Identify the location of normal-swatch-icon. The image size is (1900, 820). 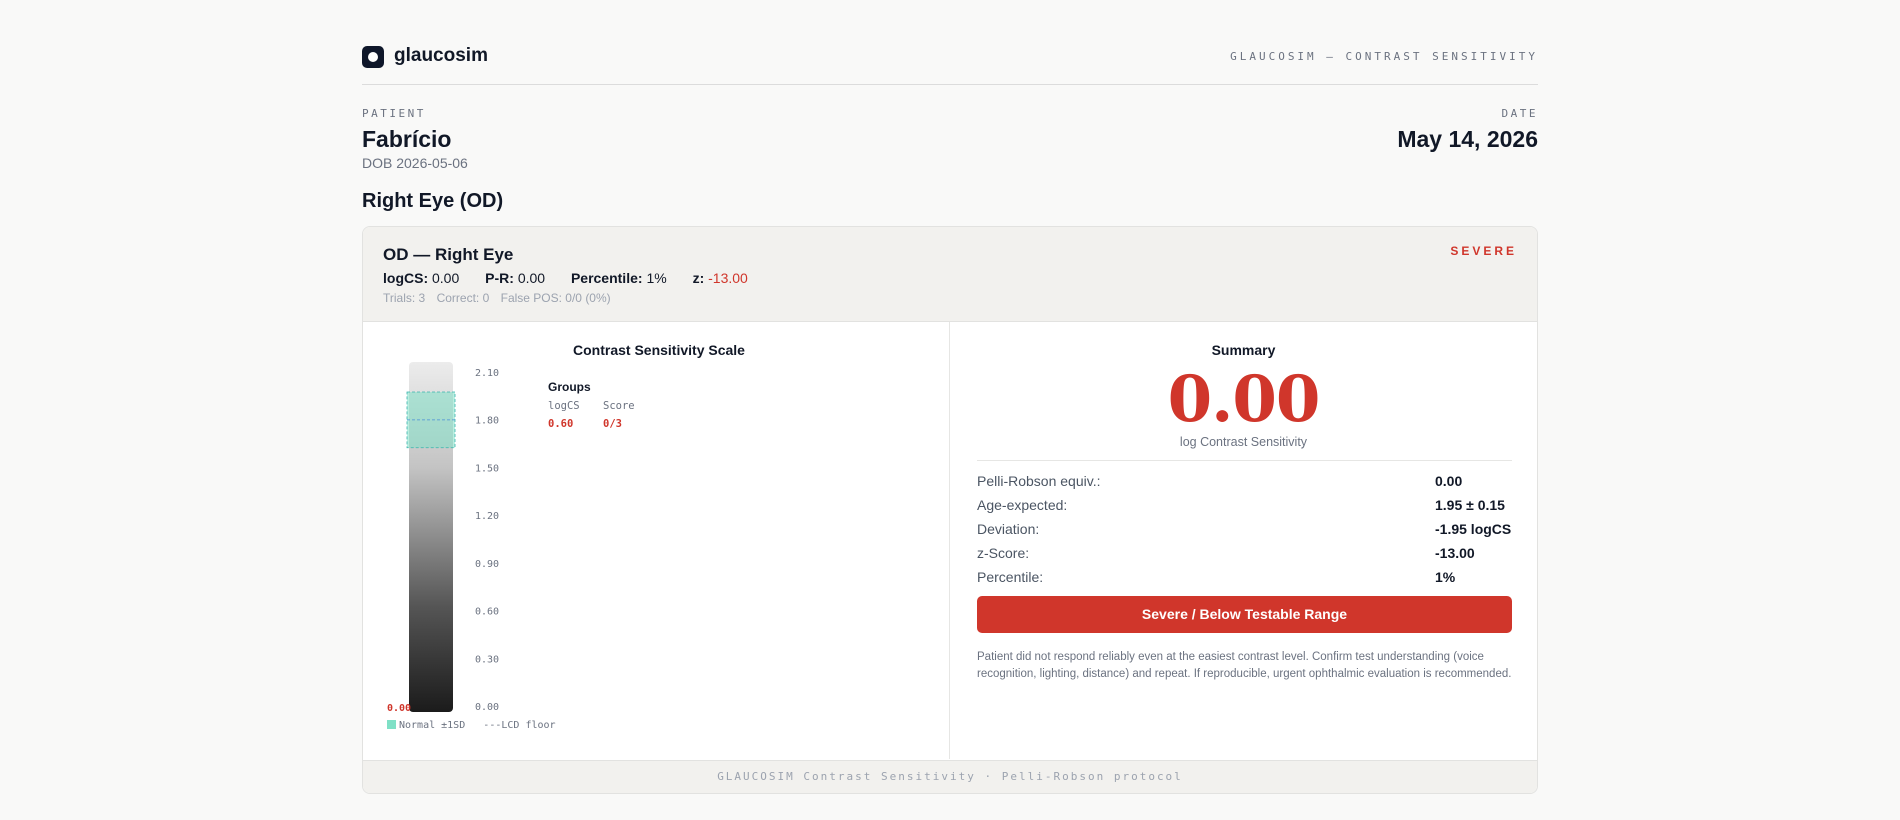
(391, 724).